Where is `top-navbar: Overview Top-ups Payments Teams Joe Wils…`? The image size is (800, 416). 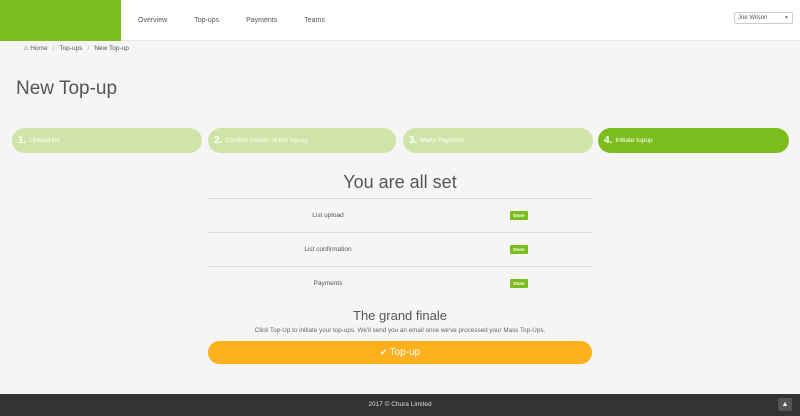
top-navbar: Overview Top-ups Payments Teams Joe Wils… is located at coordinates (400, 20).